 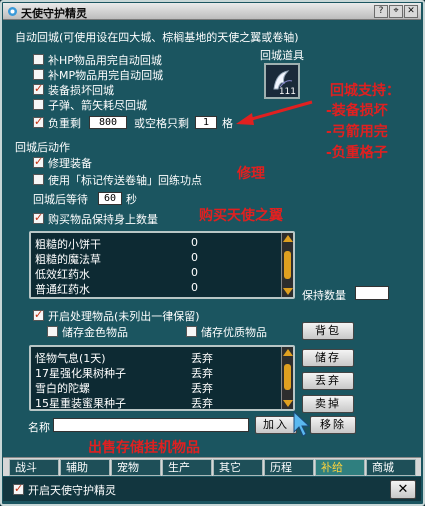 What do you see at coordinates (131, 199) in the screenshot?
I see `wait-suffix: 秒` at bounding box center [131, 199].